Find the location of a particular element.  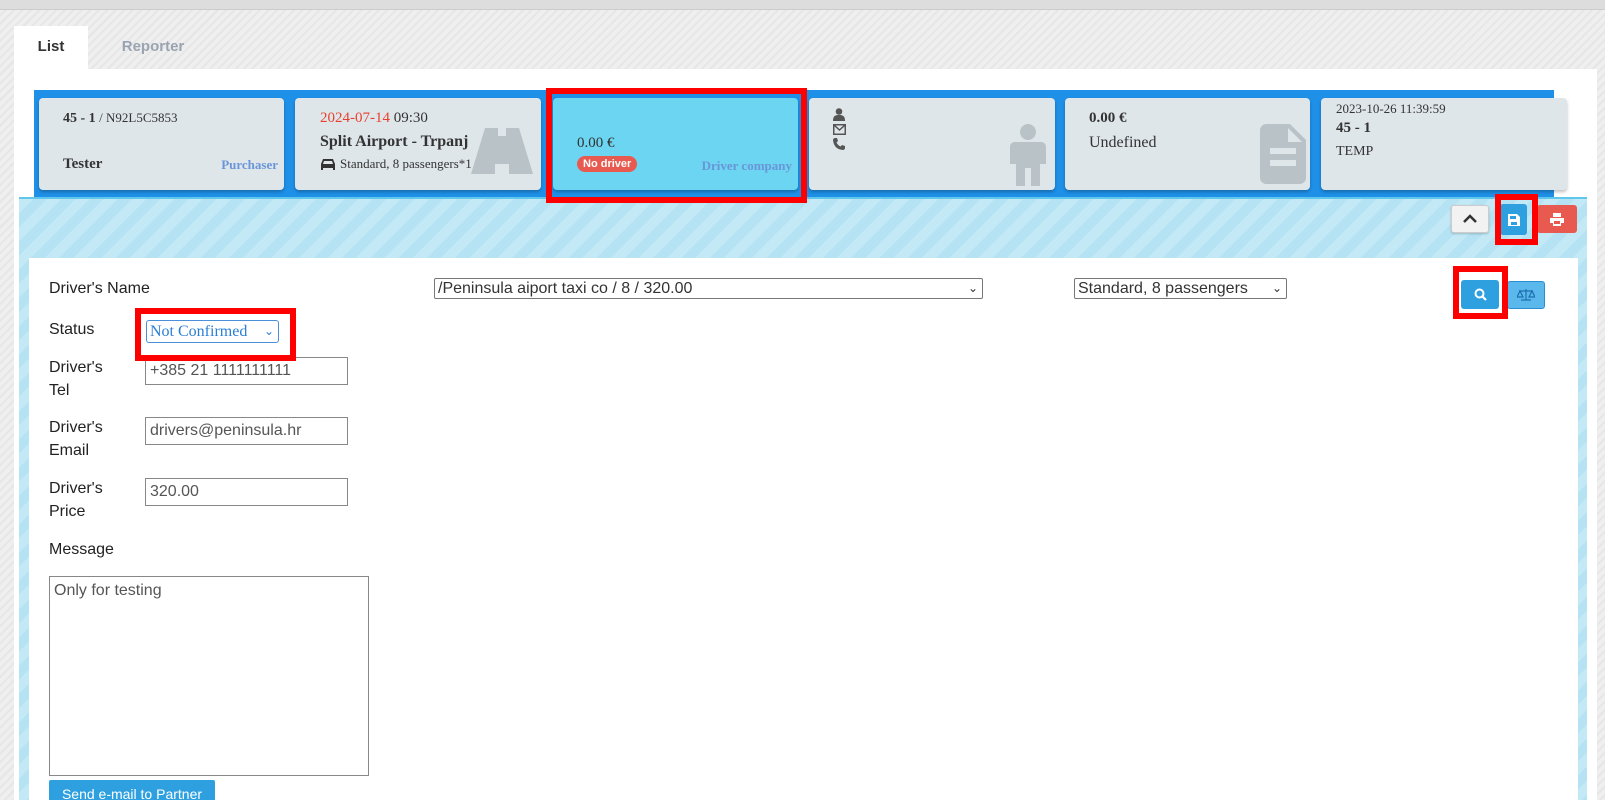

status-select-value: Not Confirmed is located at coordinates (199, 331).